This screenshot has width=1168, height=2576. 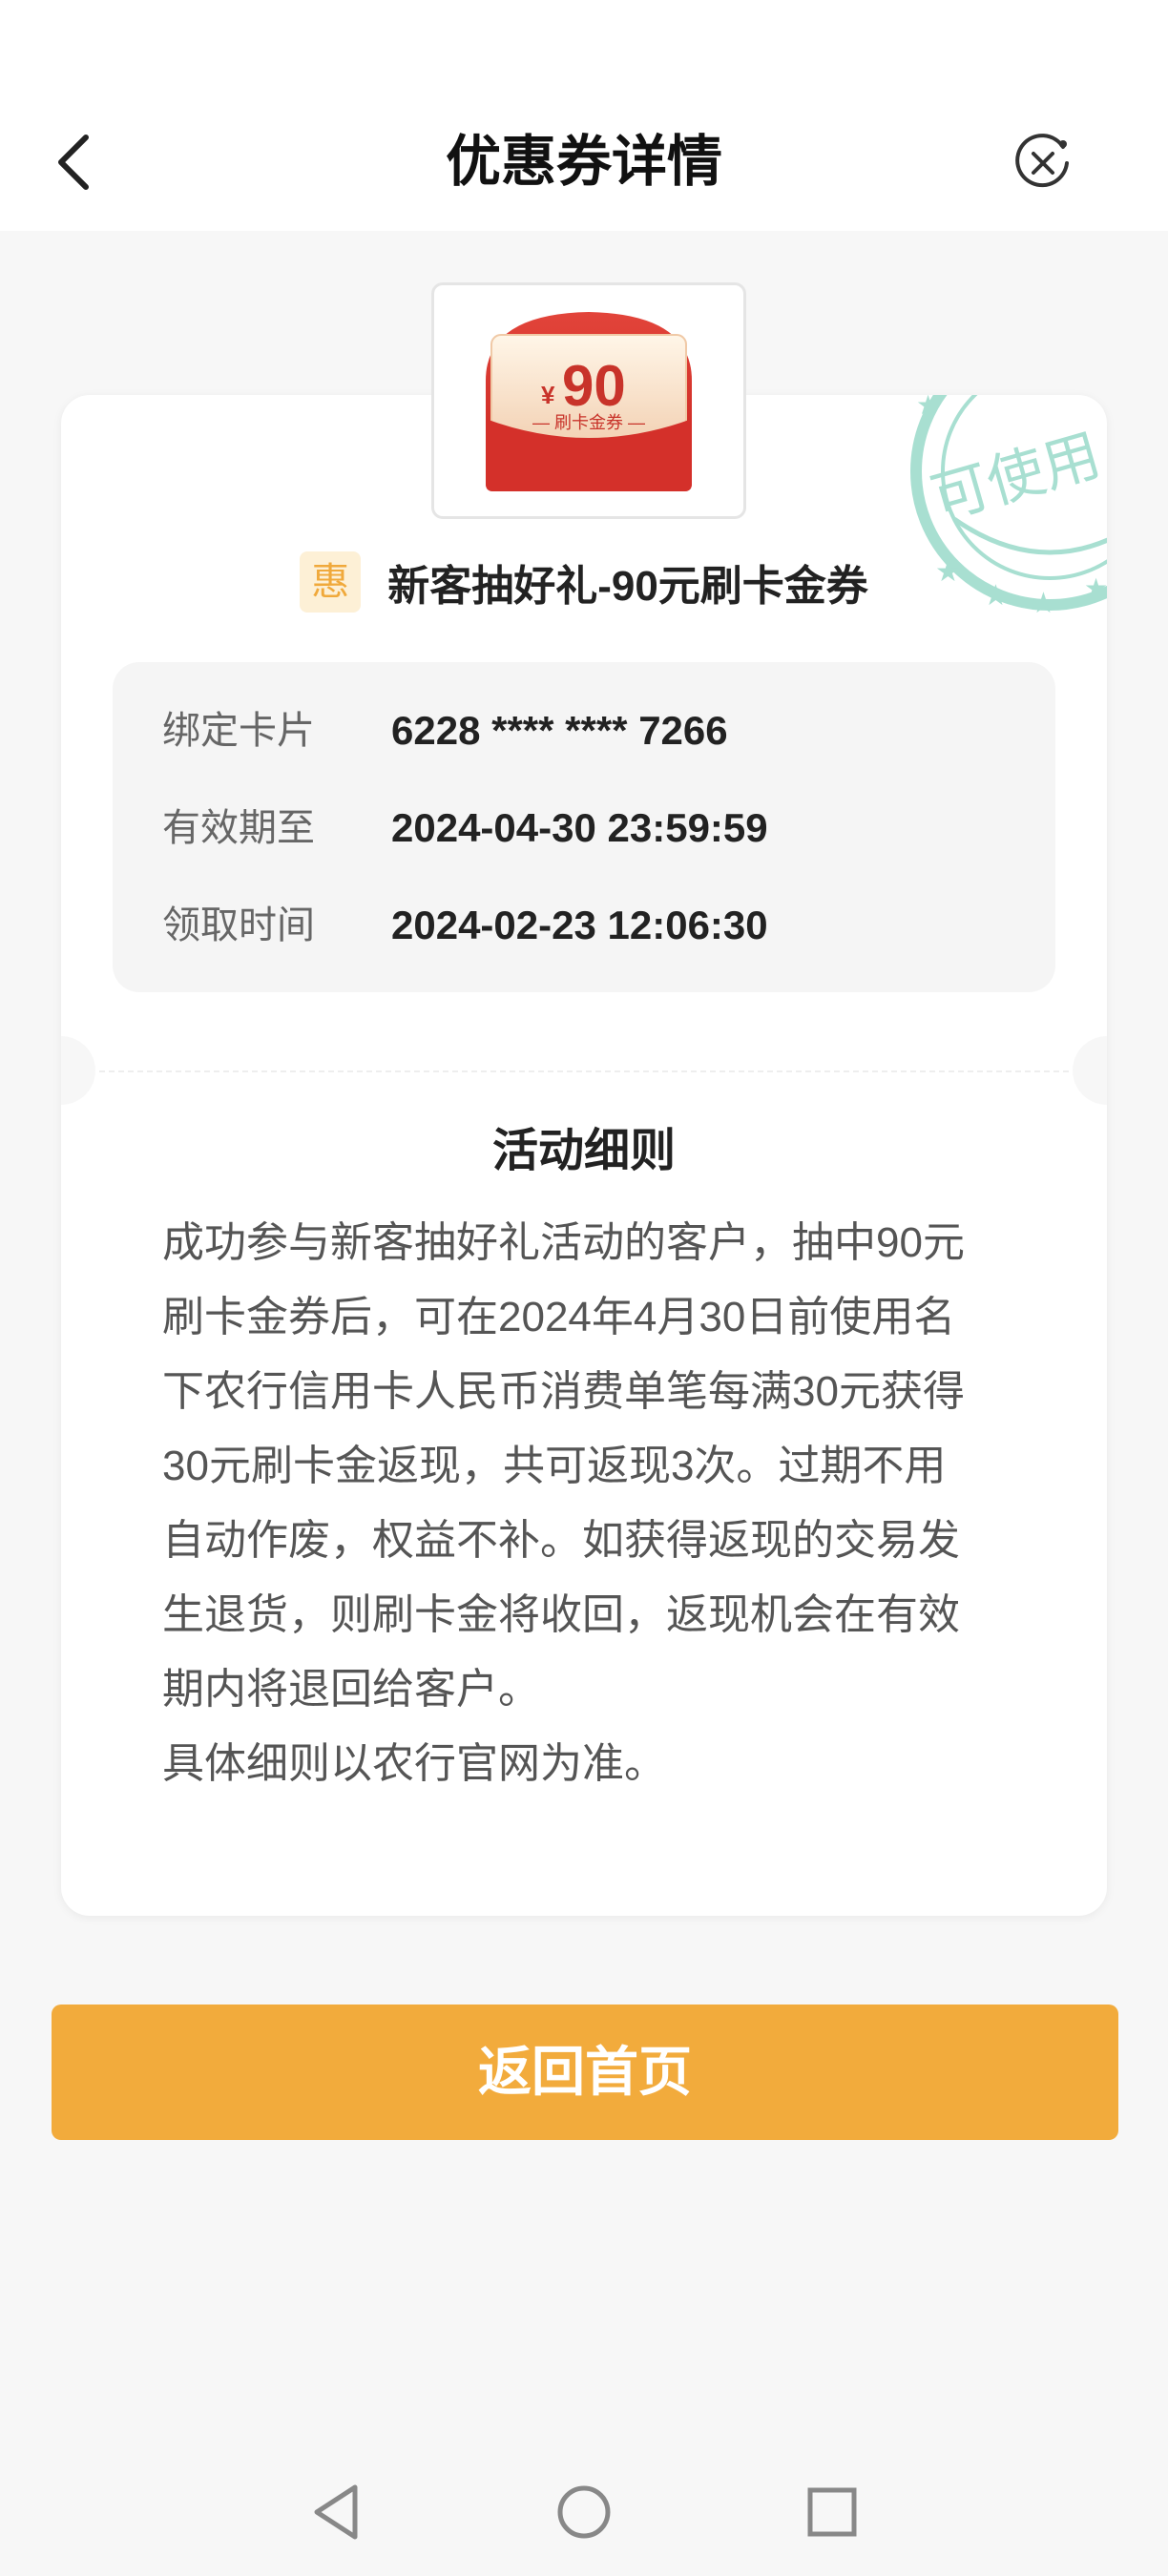 I want to click on nav-recents-button, so click(x=832, y=2512).